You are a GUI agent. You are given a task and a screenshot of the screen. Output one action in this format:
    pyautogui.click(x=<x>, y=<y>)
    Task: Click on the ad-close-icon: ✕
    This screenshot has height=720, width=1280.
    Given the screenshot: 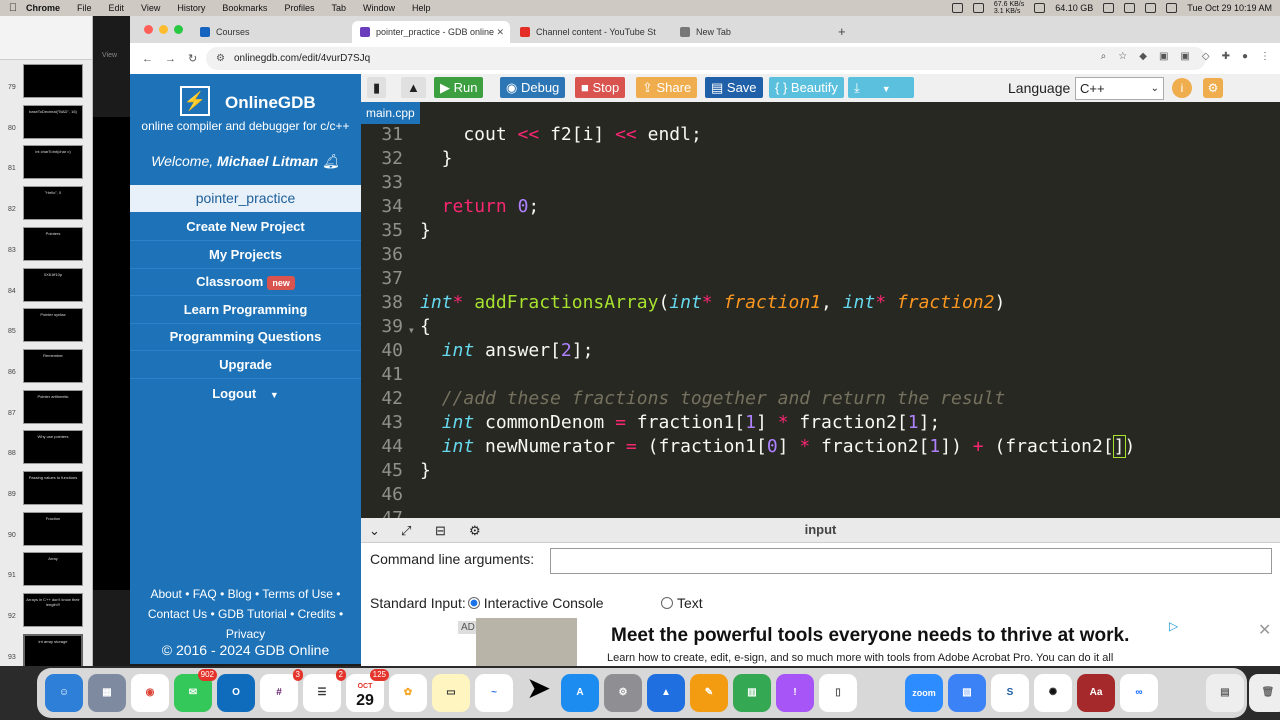 What is the action you would take?
    pyautogui.click(x=1264, y=630)
    